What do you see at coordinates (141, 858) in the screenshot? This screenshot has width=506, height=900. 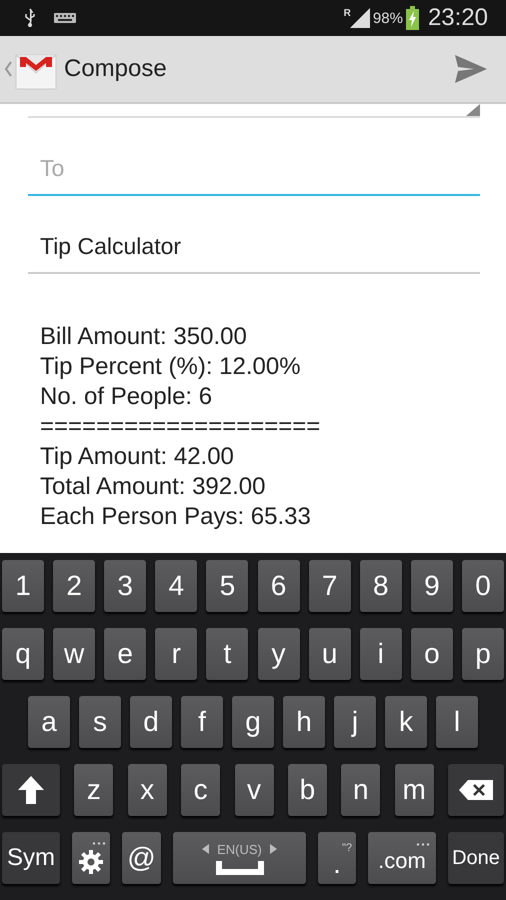 I see `at-key: @` at bounding box center [141, 858].